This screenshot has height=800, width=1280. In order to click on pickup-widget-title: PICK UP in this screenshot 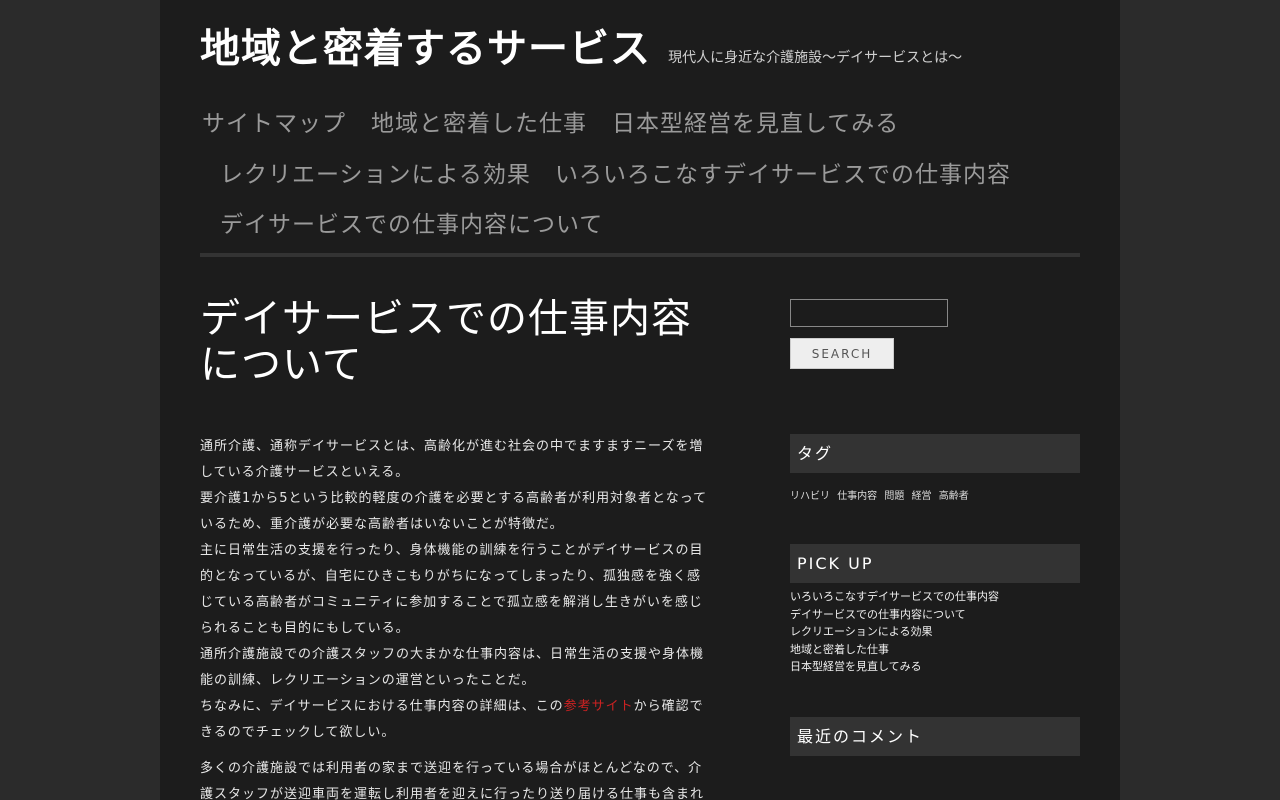, I will do `click(935, 563)`.